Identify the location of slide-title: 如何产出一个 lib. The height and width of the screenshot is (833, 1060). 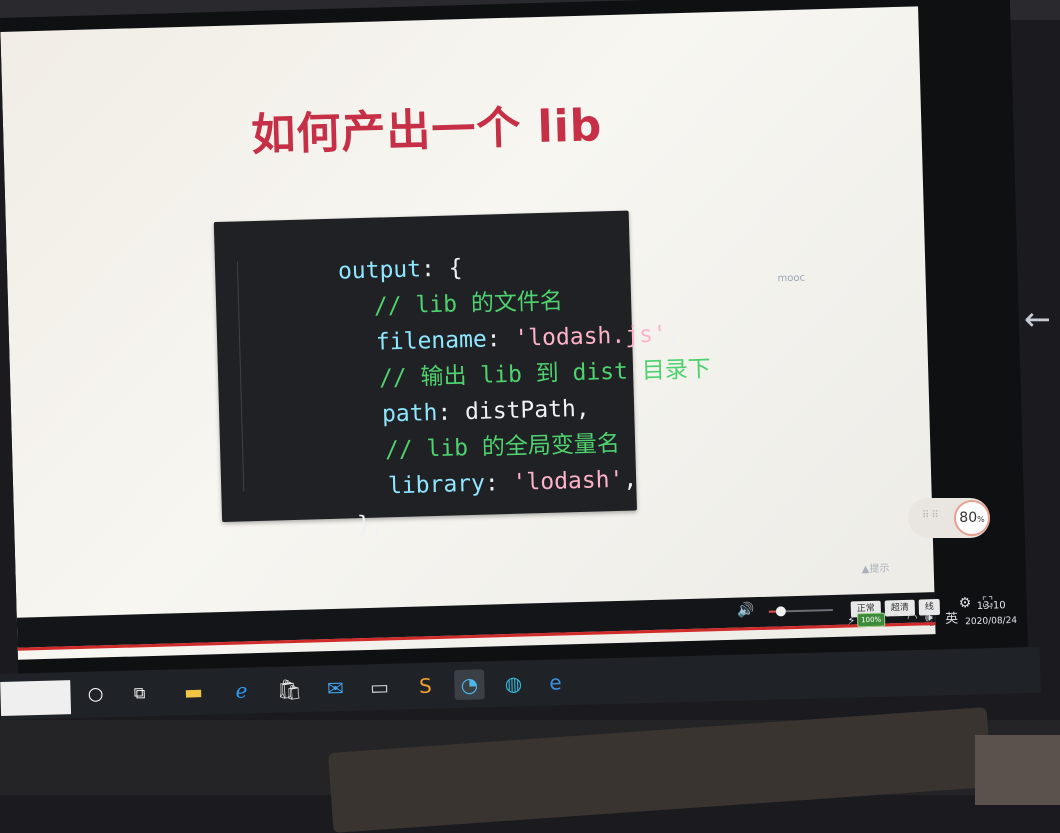
(426, 131).